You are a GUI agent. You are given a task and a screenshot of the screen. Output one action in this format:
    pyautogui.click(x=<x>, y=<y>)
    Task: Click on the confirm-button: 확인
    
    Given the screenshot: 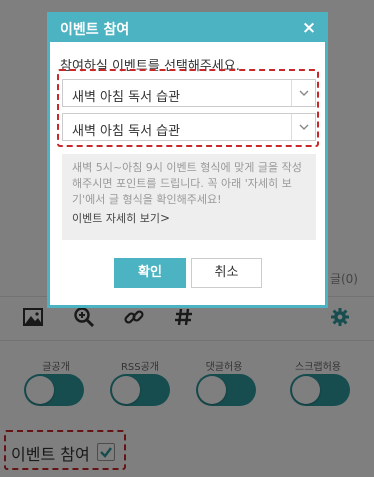 What is the action you would take?
    pyautogui.click(x=150, y=273)
    